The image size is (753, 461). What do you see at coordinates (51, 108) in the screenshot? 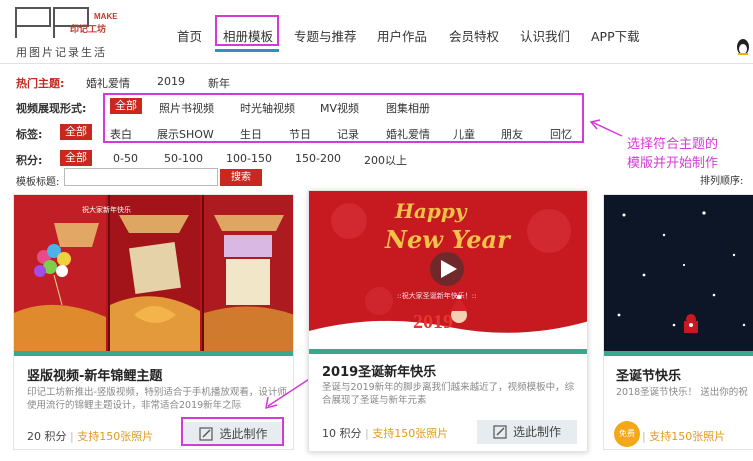
I see `video-form-label: 视频展现形式:` at bounding box center [51, 108].